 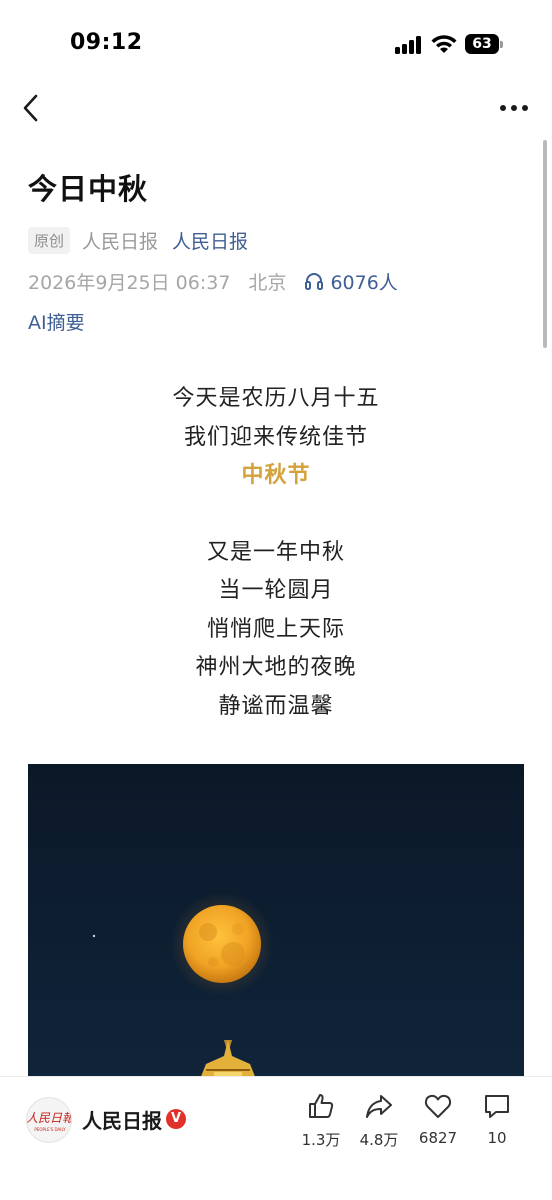 I want to click on poem-line: 悄悄爬上天际, so click(x=275, y=629).